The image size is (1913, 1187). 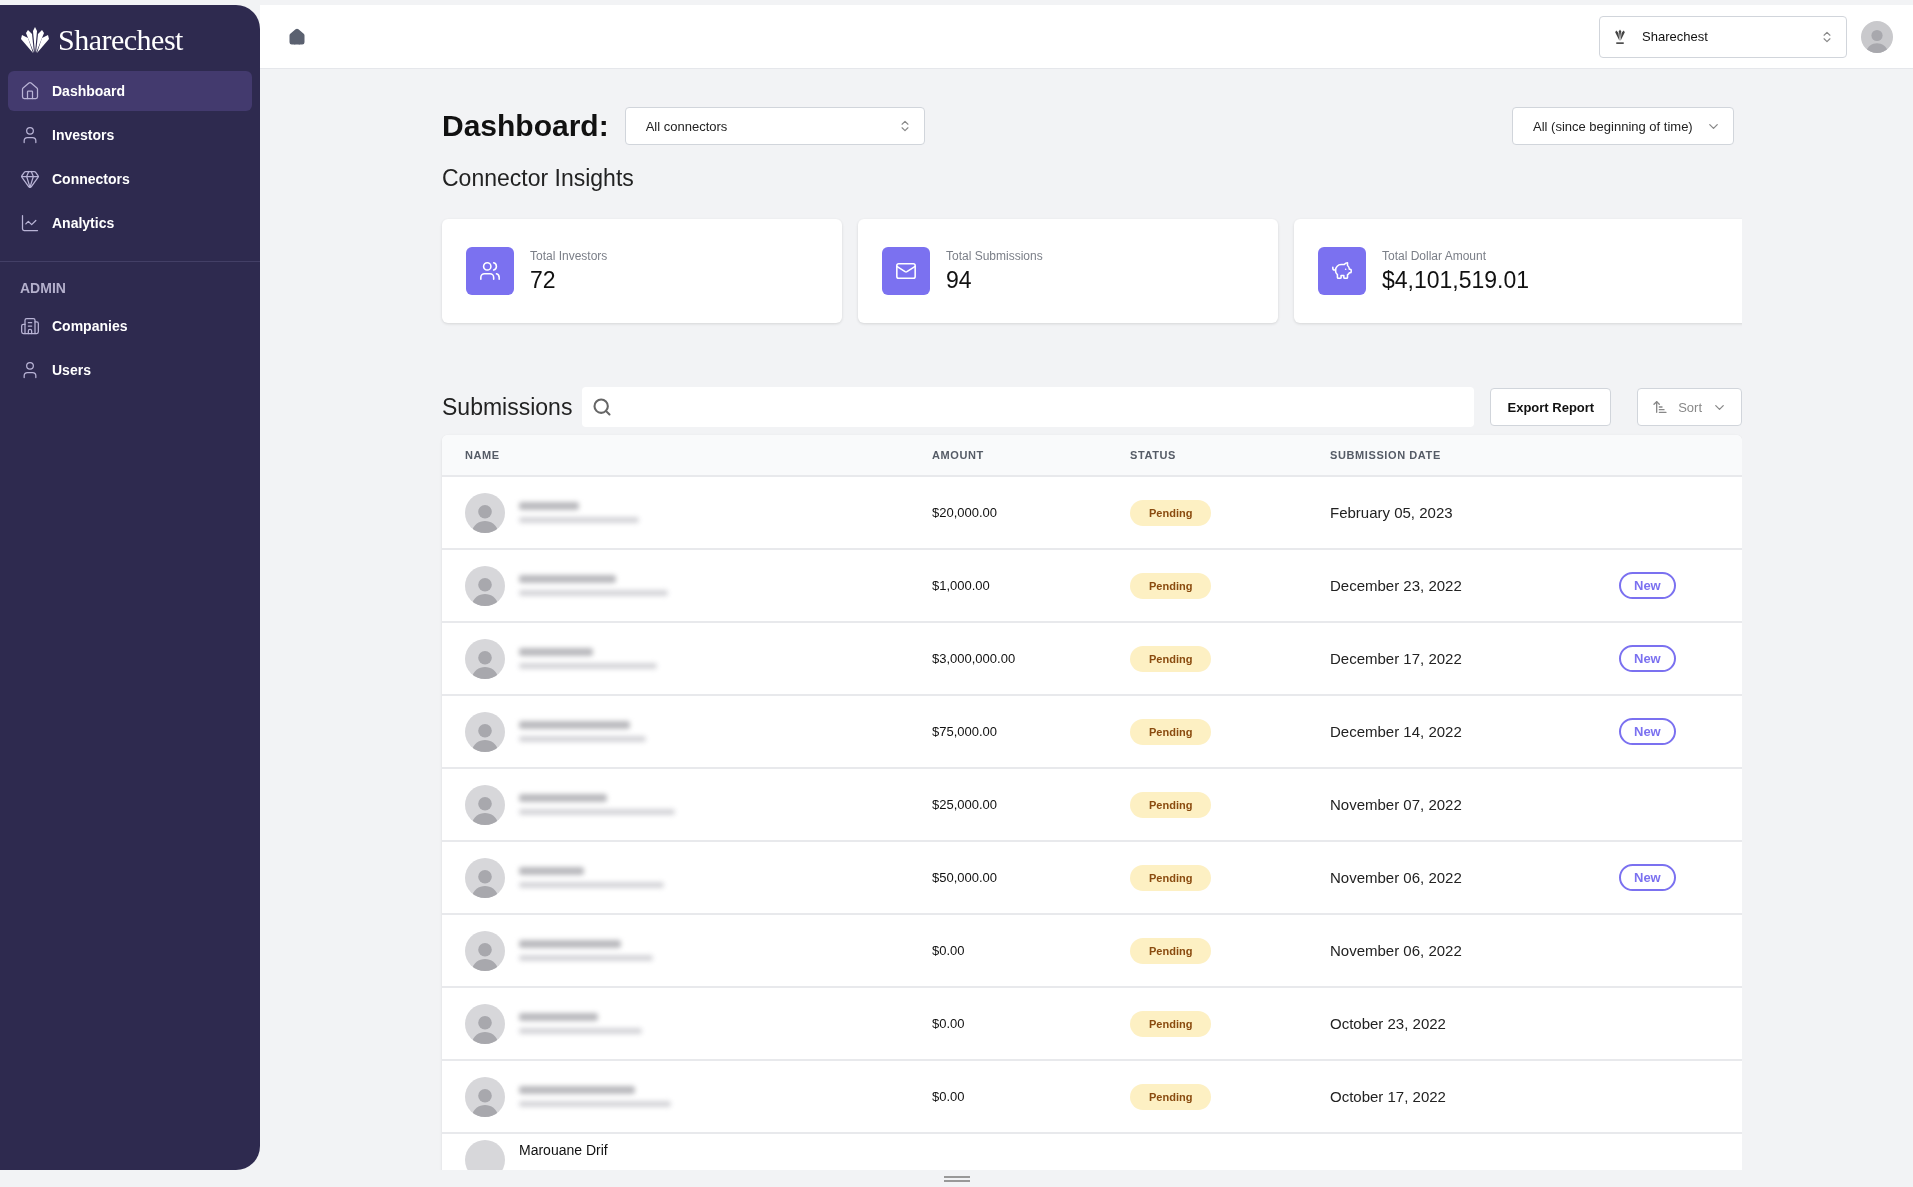 What do you see at coordinates (1723, 36) in the screenshot?
I see `company-select: Sharechest` at bounding box center [1723, 36].